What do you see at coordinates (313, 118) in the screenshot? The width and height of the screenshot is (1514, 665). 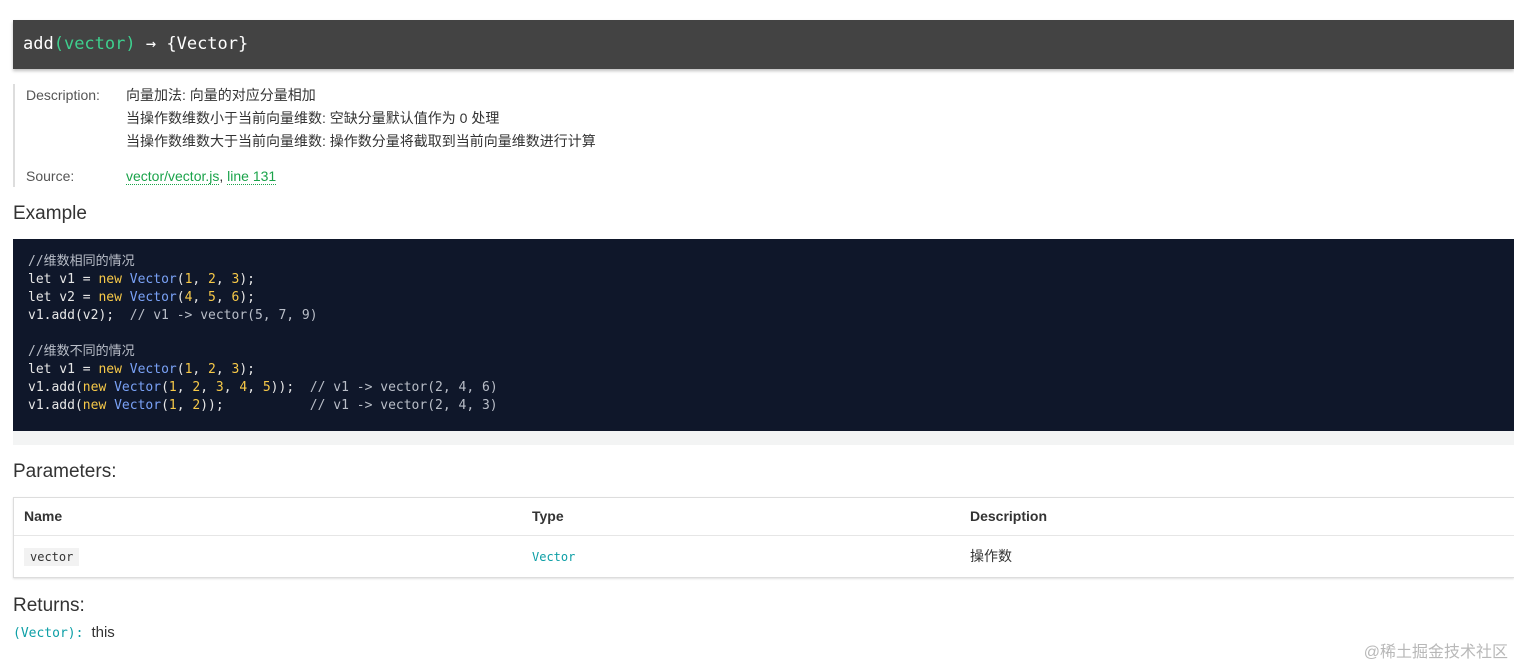 I see `description-line: 当操作数维数小于当前向量维数: 空缺分量默认值作为 0 处理` at bounding box center [313, 118].